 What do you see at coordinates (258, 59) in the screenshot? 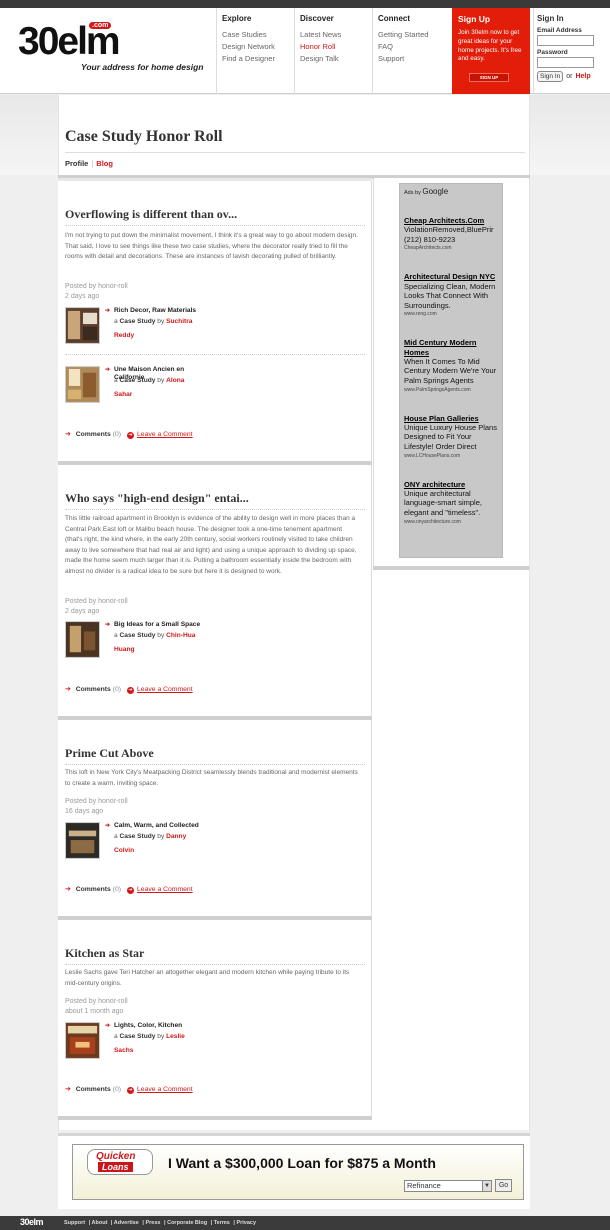
I see `nav-link-find-designer: Find a Designer` at bounding box center [258, 59].